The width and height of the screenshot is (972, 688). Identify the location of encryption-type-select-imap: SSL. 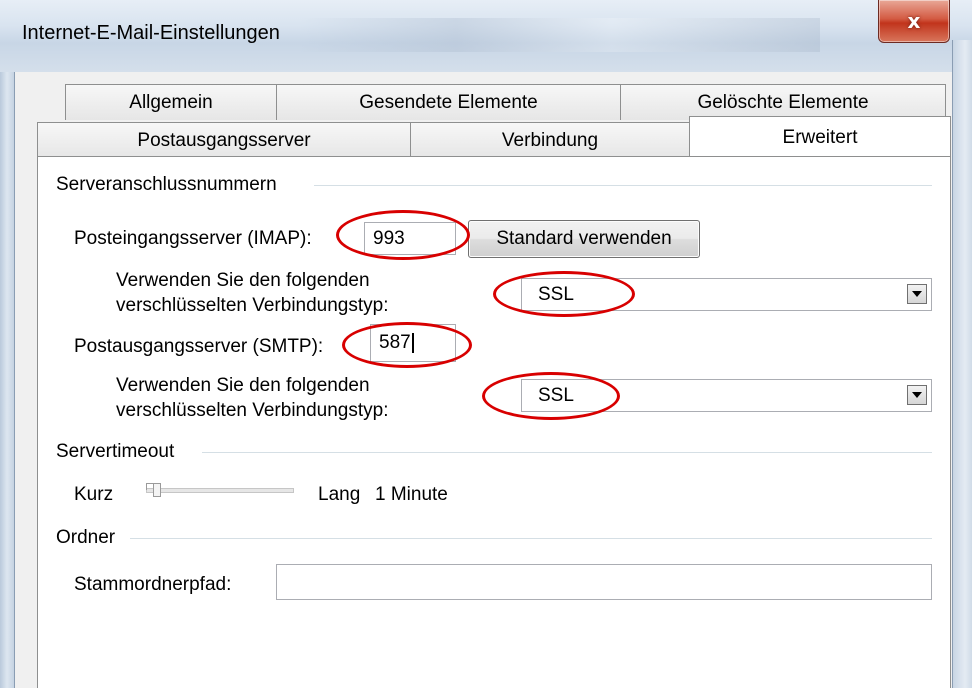
(726, 294).